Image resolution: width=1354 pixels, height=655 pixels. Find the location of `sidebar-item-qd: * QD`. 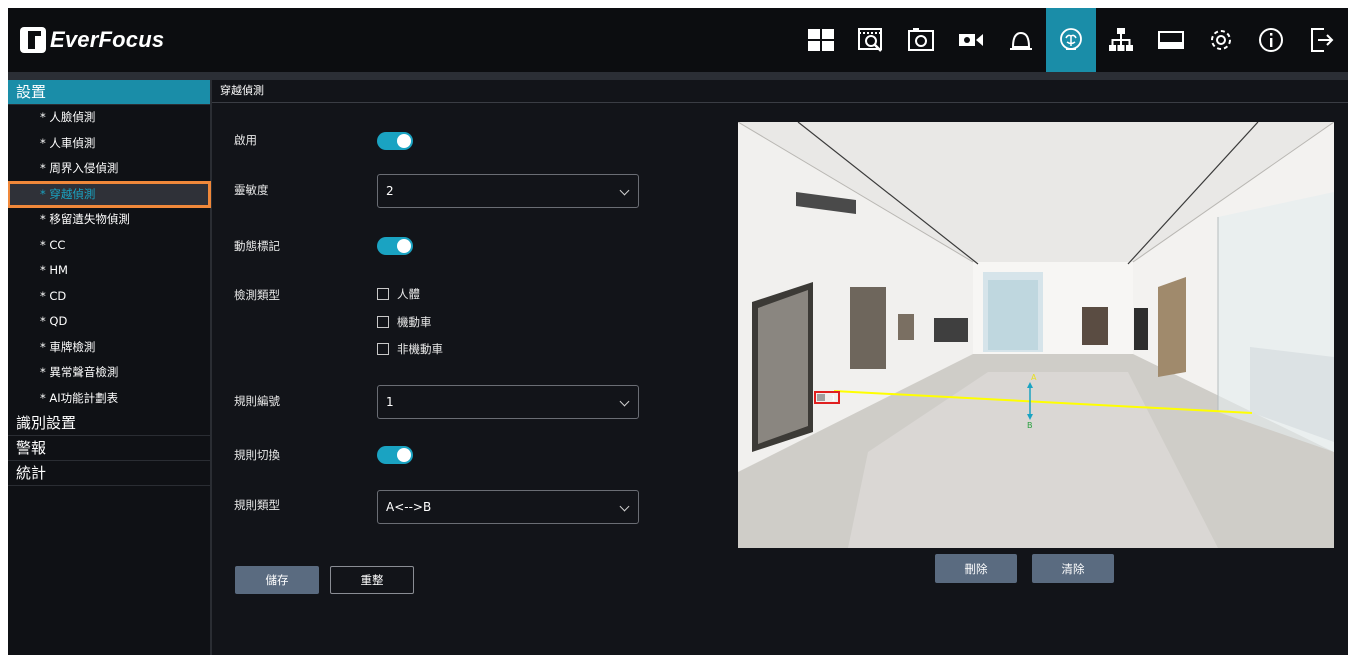

sidebar-item-qd: * QD is located at coordinates (109, 322).